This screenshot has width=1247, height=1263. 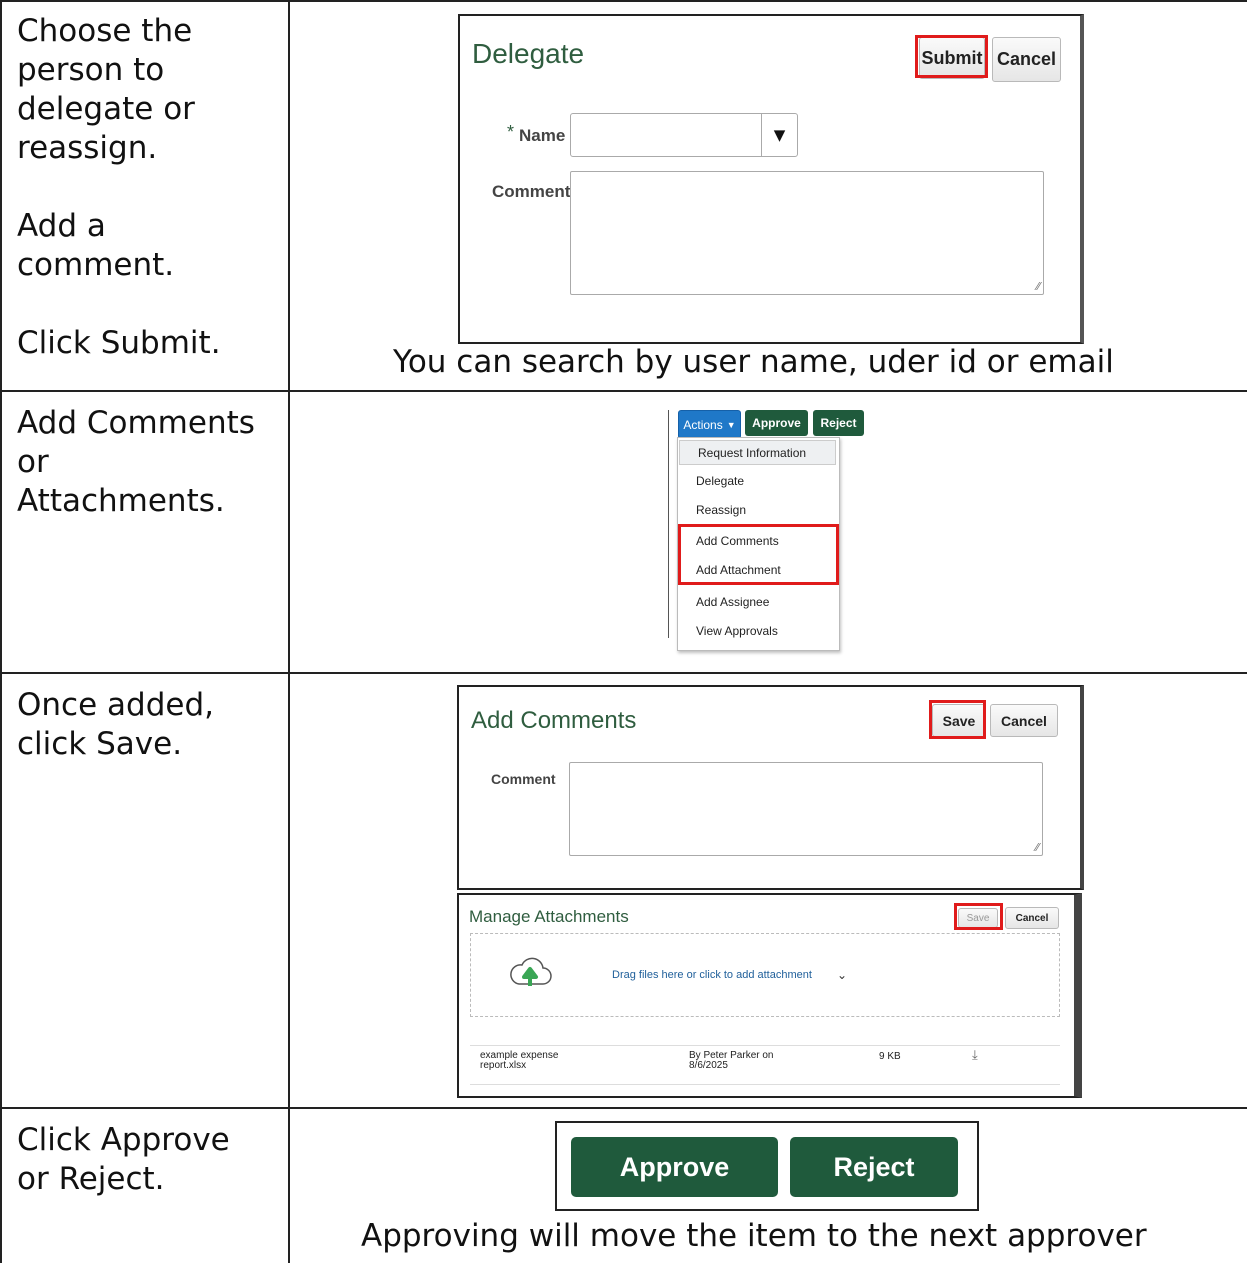 What do you see at coordinates (975, 1055) in the screenshot?
I see `download-icon: ⤓` at bounding box center [975, 1055].